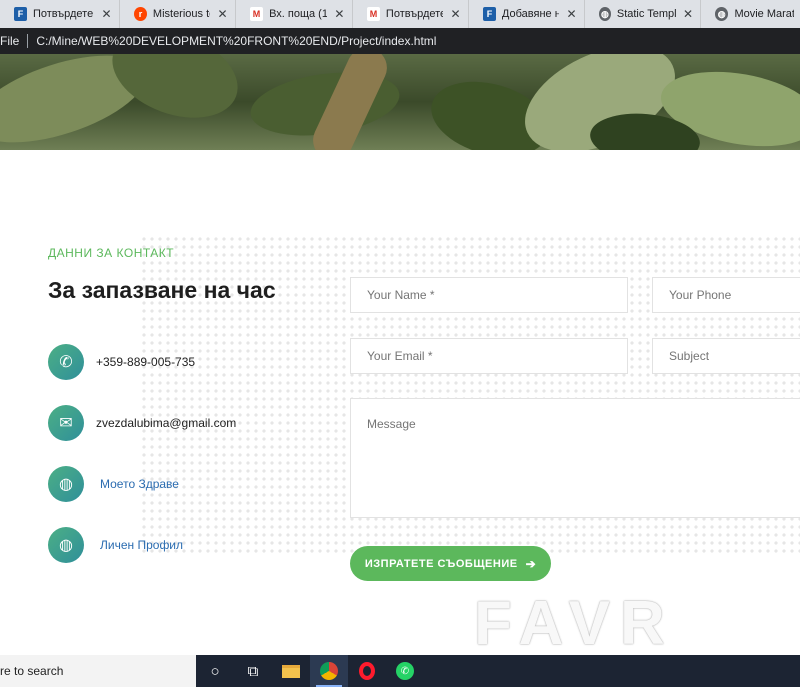 The height and width of the screenshot is (687, 800). I want to click on phone-info: ✆ +359-889-005-735, so click(121, 362).